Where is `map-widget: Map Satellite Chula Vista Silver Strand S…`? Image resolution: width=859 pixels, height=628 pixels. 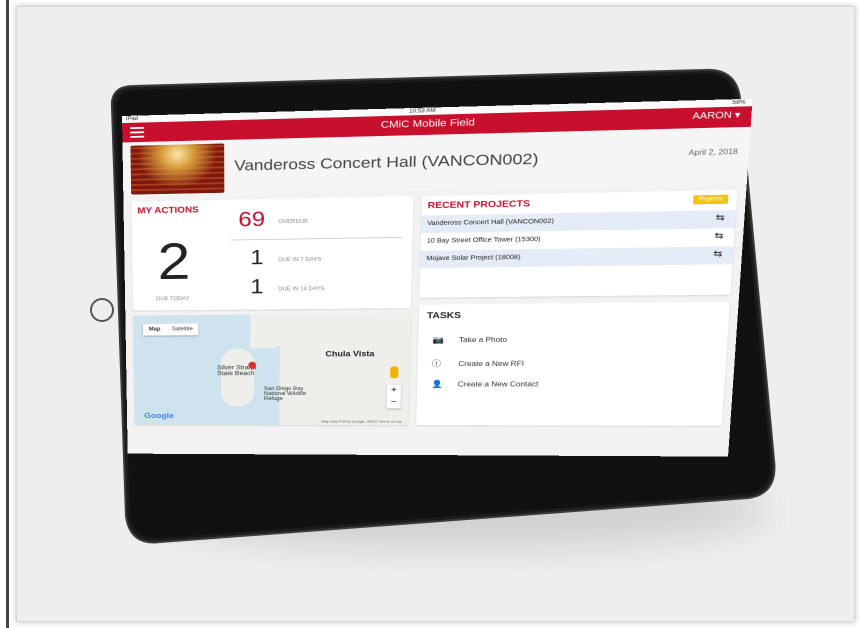
map-widget: Map Satellite Chula Vista Silver Strand S… is located at coordinates (272, 369).